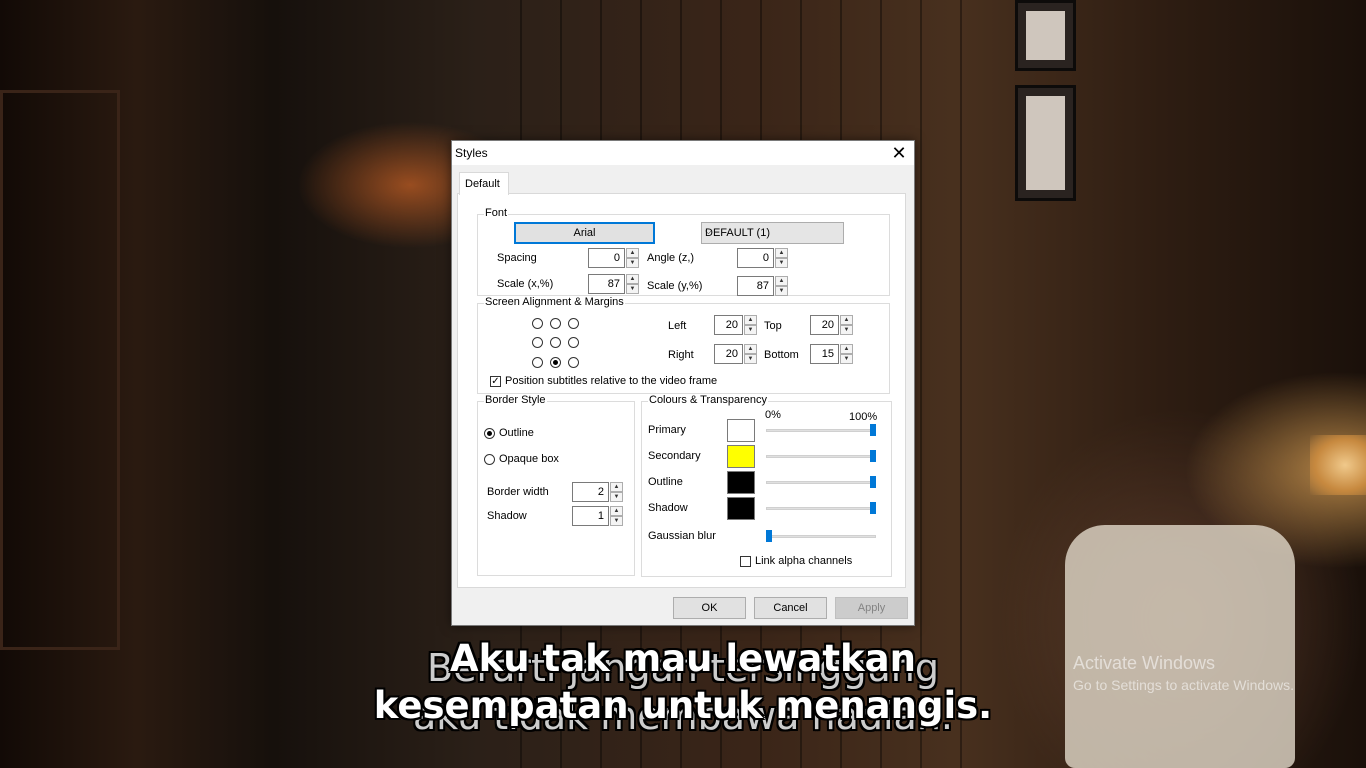  Describe the element at coordinates (681, 355) in the screenshot. I see `margin-right-label: Right` at that location.